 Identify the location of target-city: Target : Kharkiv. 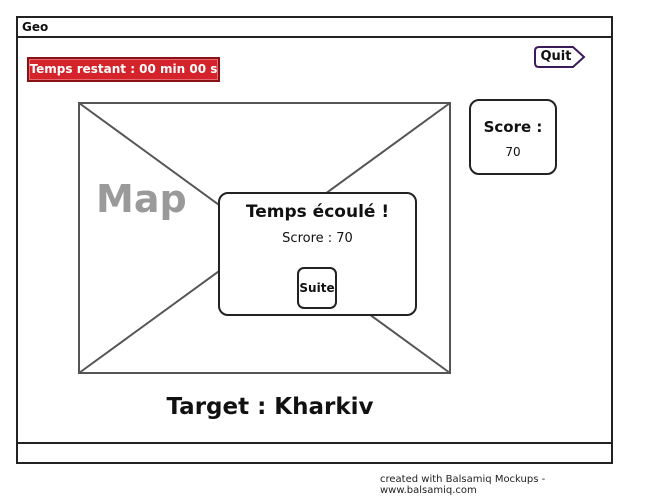
(270, 407).